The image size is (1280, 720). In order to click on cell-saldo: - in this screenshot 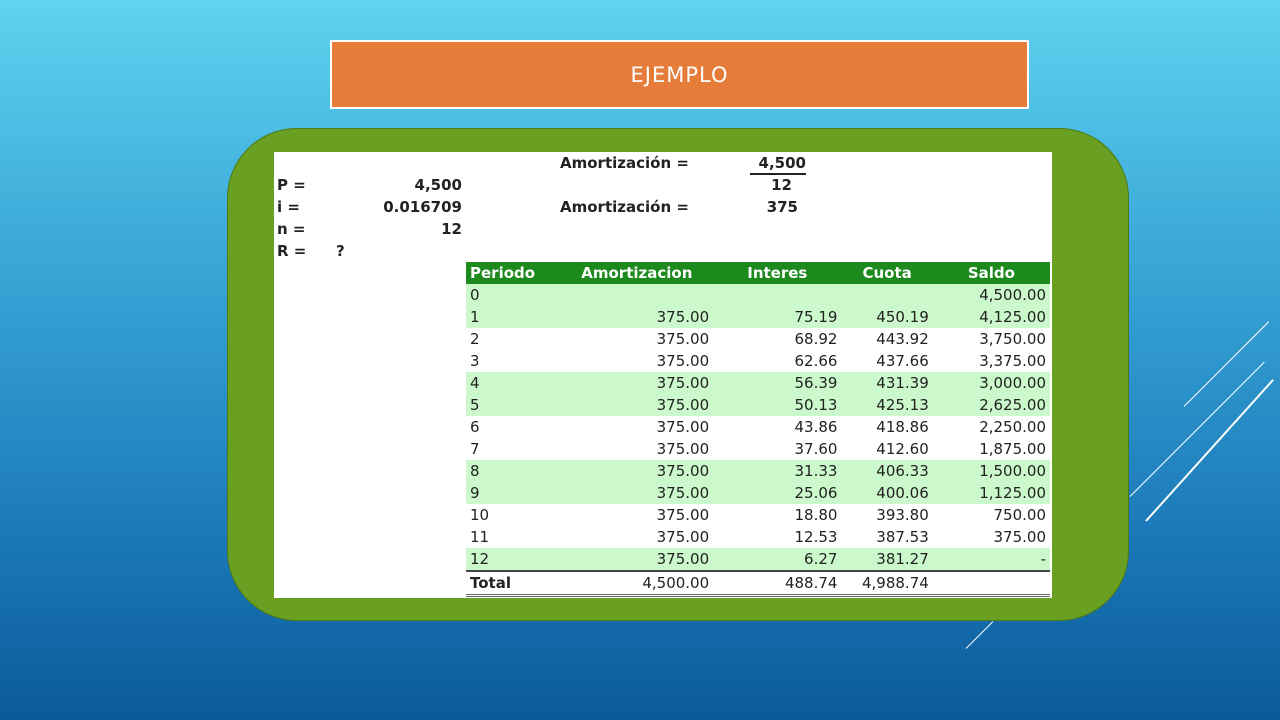, I will do `click(991, 559)`.